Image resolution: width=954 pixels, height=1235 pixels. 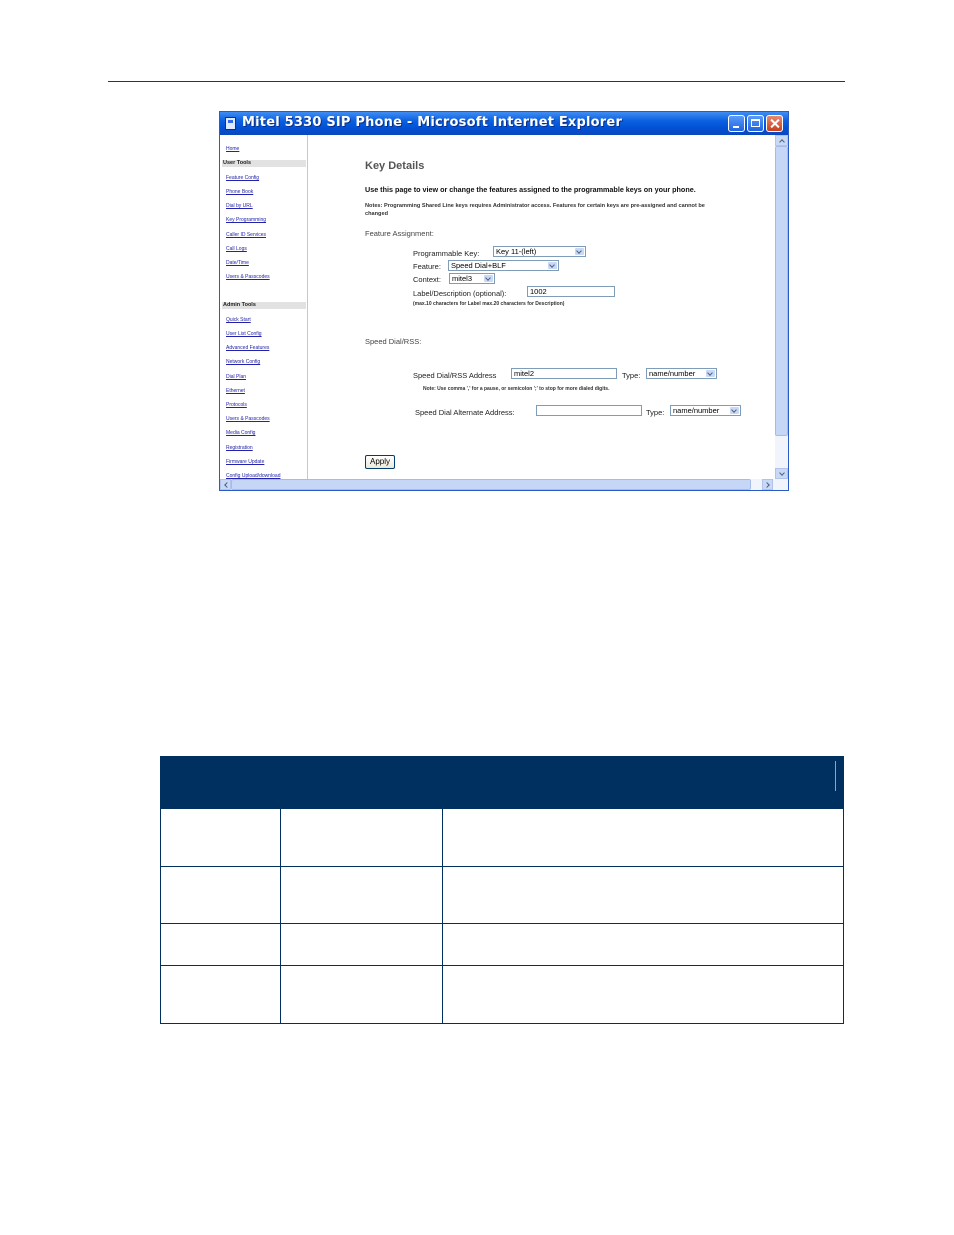 I want to click on sidebar-link-dial-by-url: Dial by URL, so click(x=239, y=206).